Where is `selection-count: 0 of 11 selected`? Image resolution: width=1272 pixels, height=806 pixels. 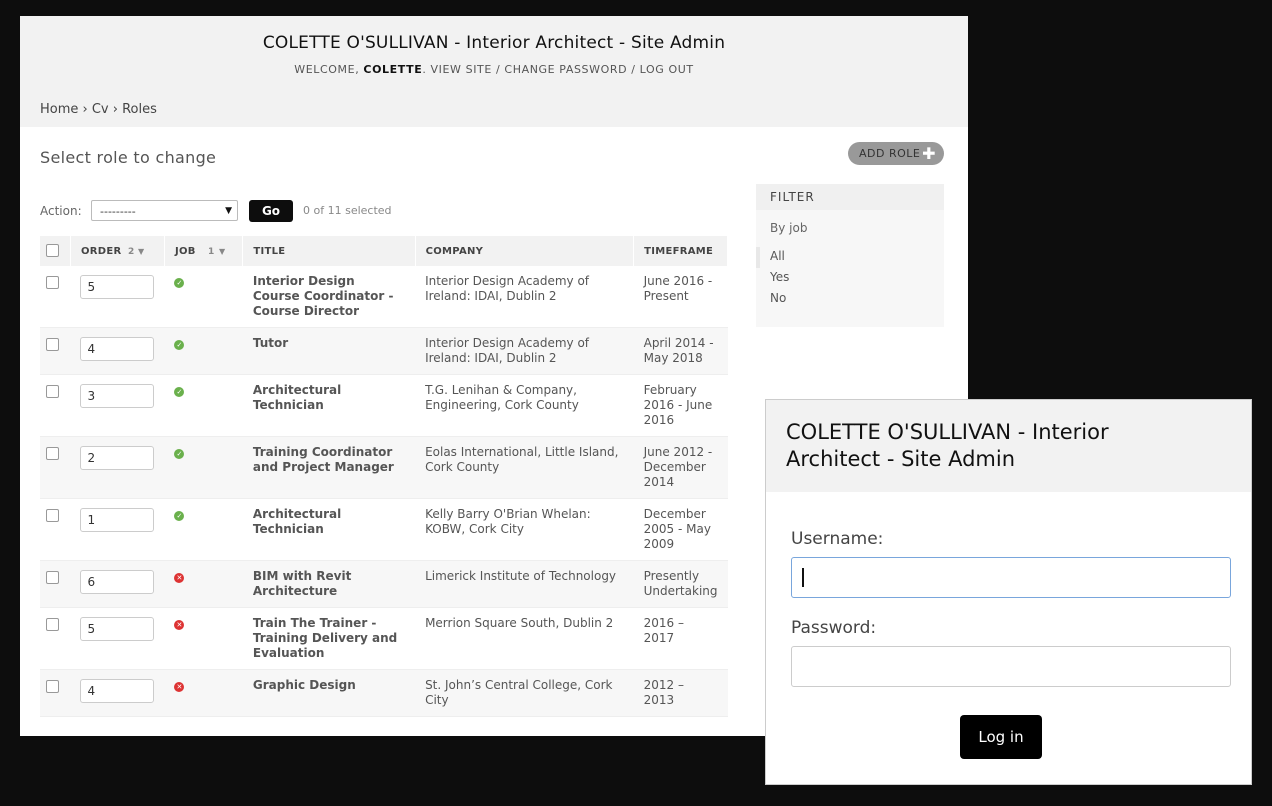 selection-count: 0 of 11 selected is located at coordinates (347, 210).